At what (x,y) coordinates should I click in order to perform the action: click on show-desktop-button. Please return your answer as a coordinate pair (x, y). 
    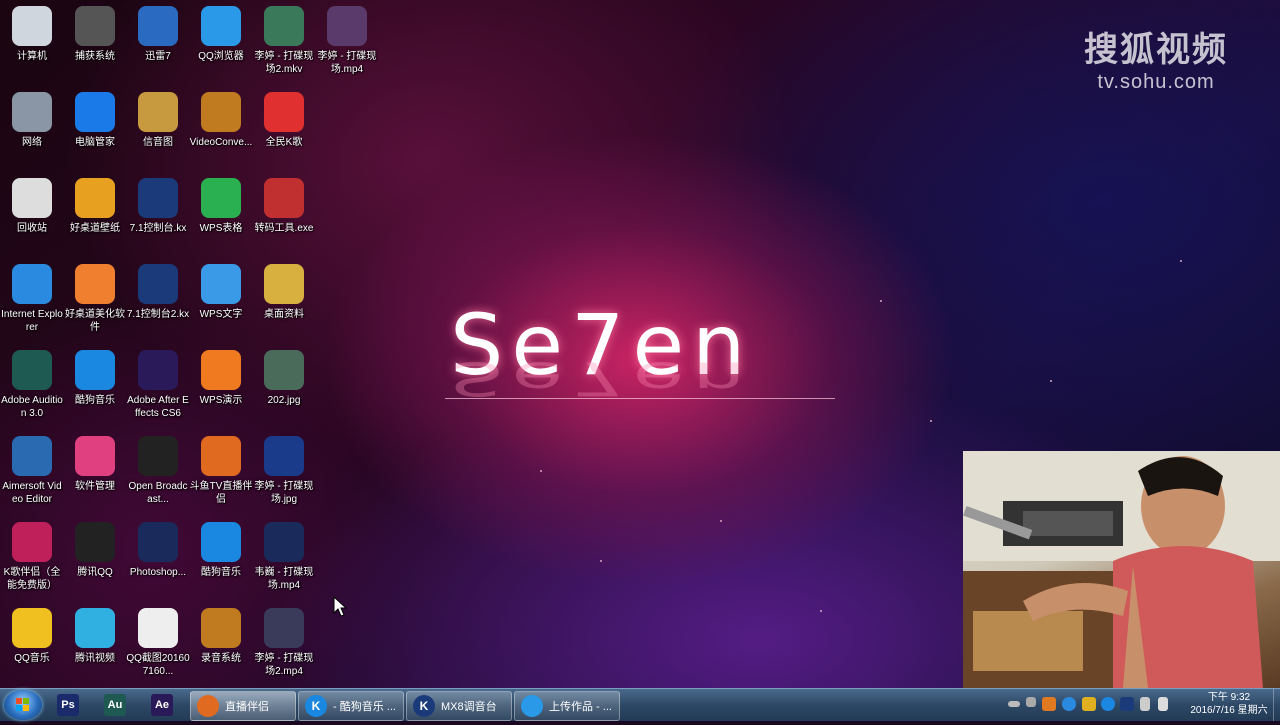
    Looking at the image, I should click on (1276, 705).